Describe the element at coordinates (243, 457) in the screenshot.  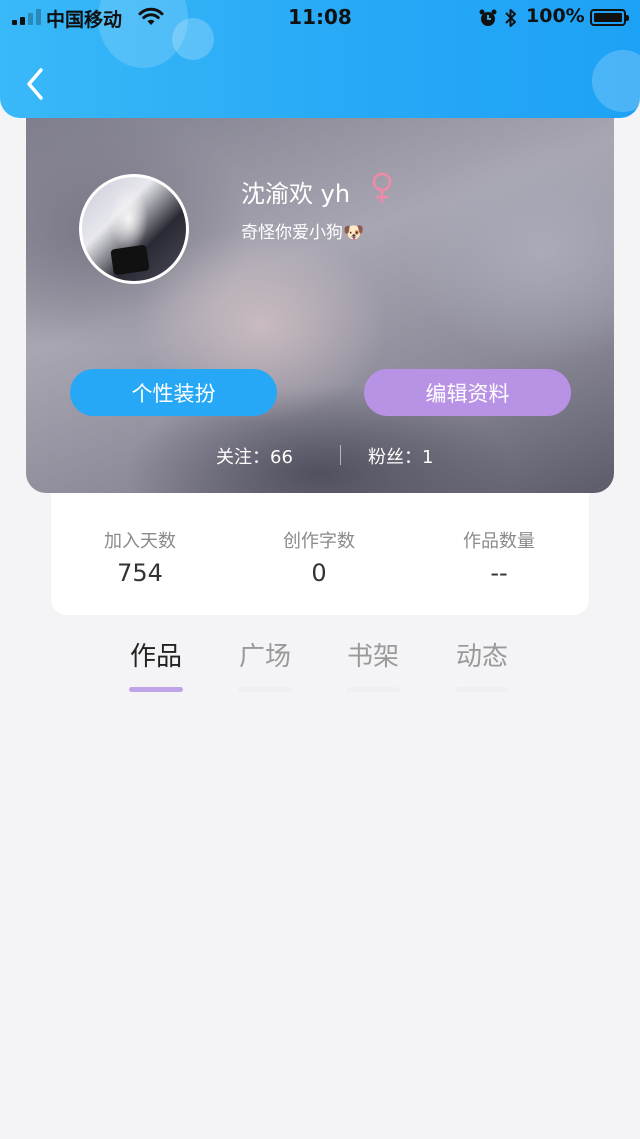
I see `following-label: 关注：` at that location.